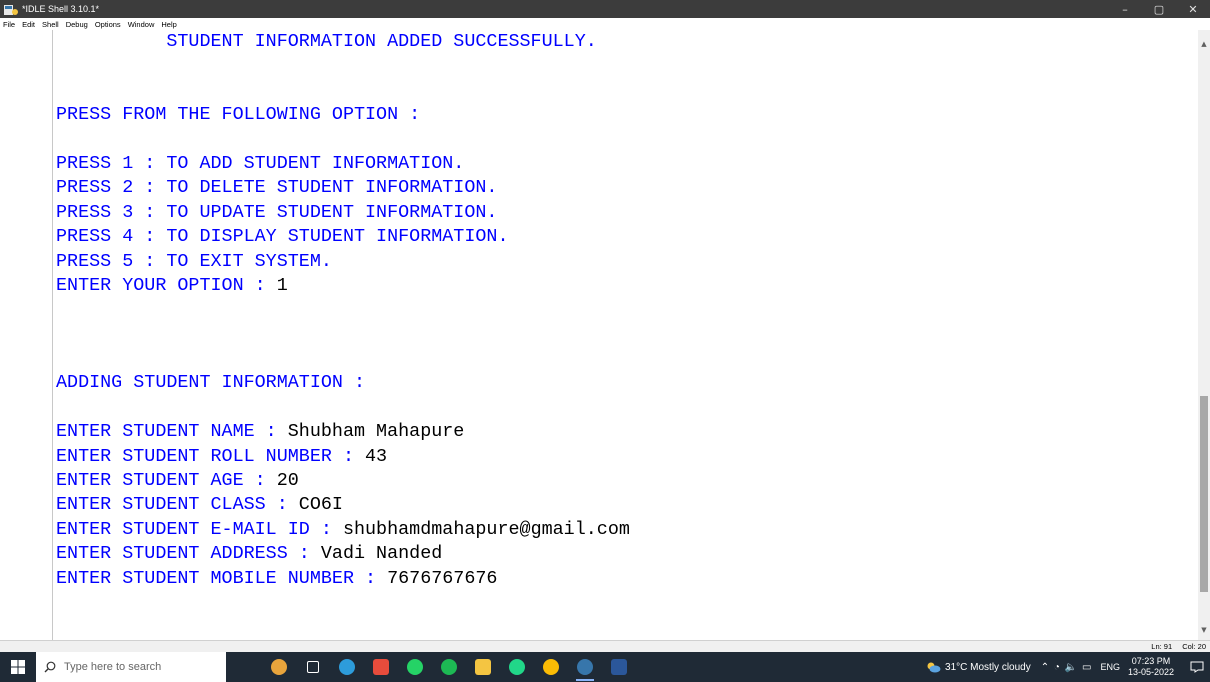 The width and height of the screenshot is (1210, 682). I want to click on idle-app-icon, so click(11, 9).